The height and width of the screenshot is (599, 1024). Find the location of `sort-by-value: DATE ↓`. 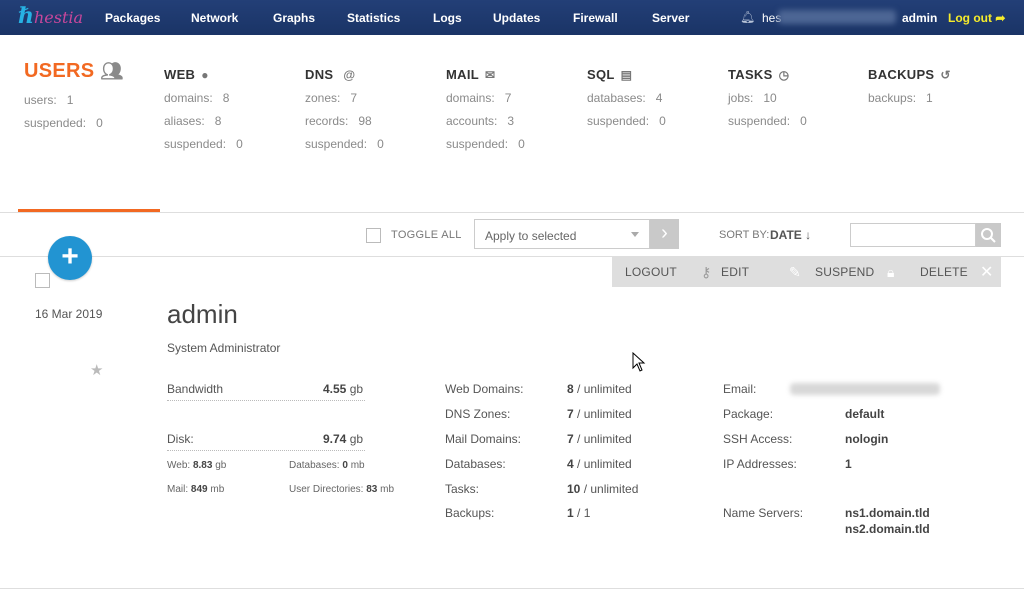

sort-by-value: DATE ↓ is located at coordinates (790, 235).